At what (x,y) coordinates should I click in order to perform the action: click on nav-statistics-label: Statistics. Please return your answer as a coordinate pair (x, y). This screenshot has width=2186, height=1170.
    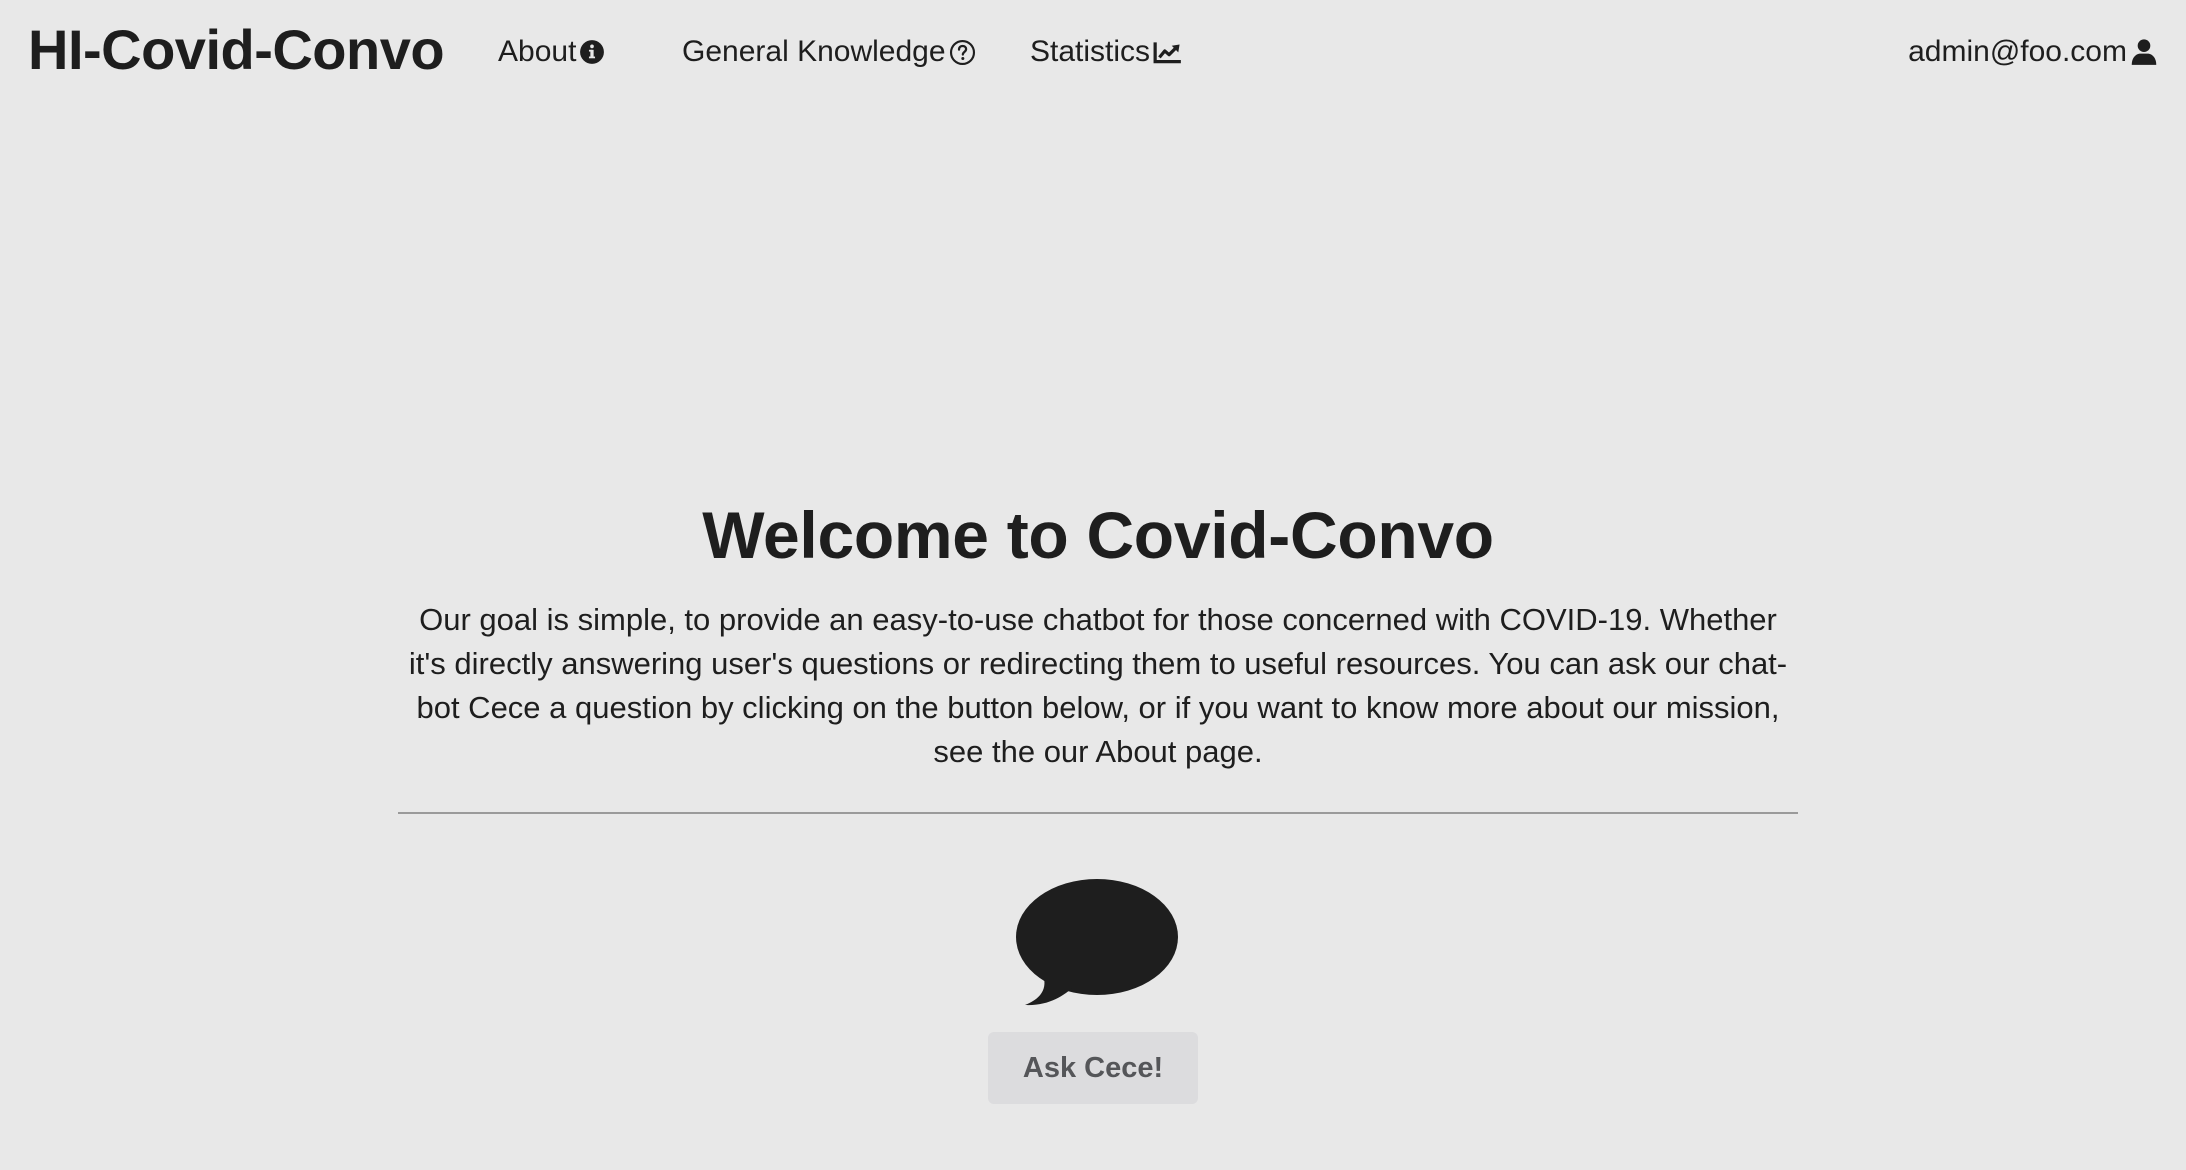
    Looking at the image, I should click on (1090, 51).